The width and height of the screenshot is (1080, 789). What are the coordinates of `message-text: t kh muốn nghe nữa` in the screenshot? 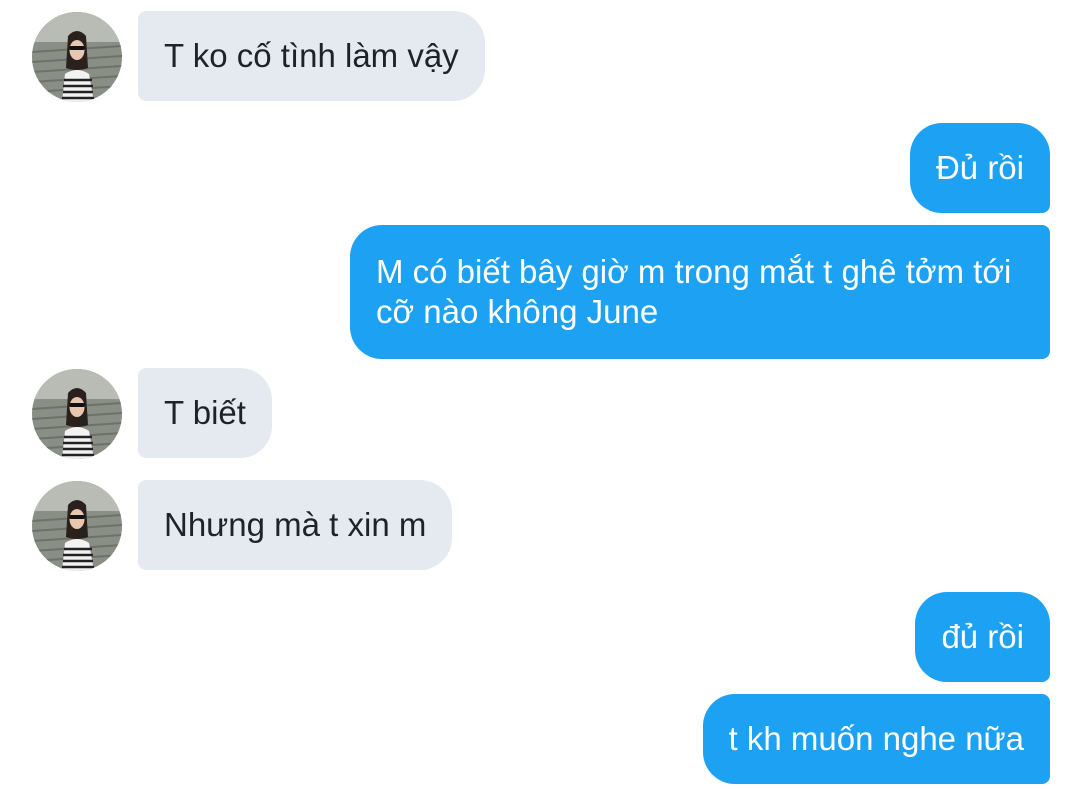 It's located at (876, 738).